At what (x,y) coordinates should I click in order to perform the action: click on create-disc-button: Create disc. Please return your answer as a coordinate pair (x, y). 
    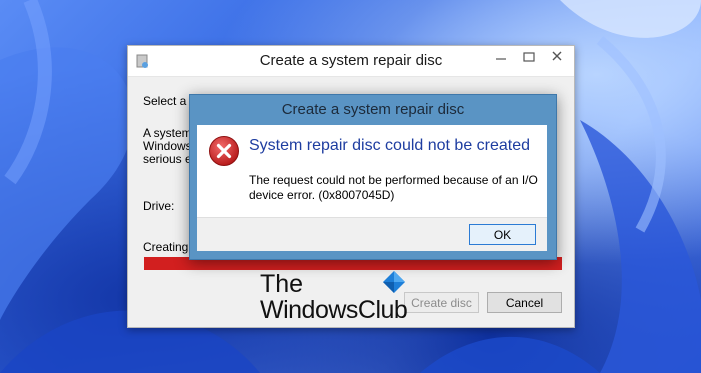
    Looking at the image, I should click on (441, 302).